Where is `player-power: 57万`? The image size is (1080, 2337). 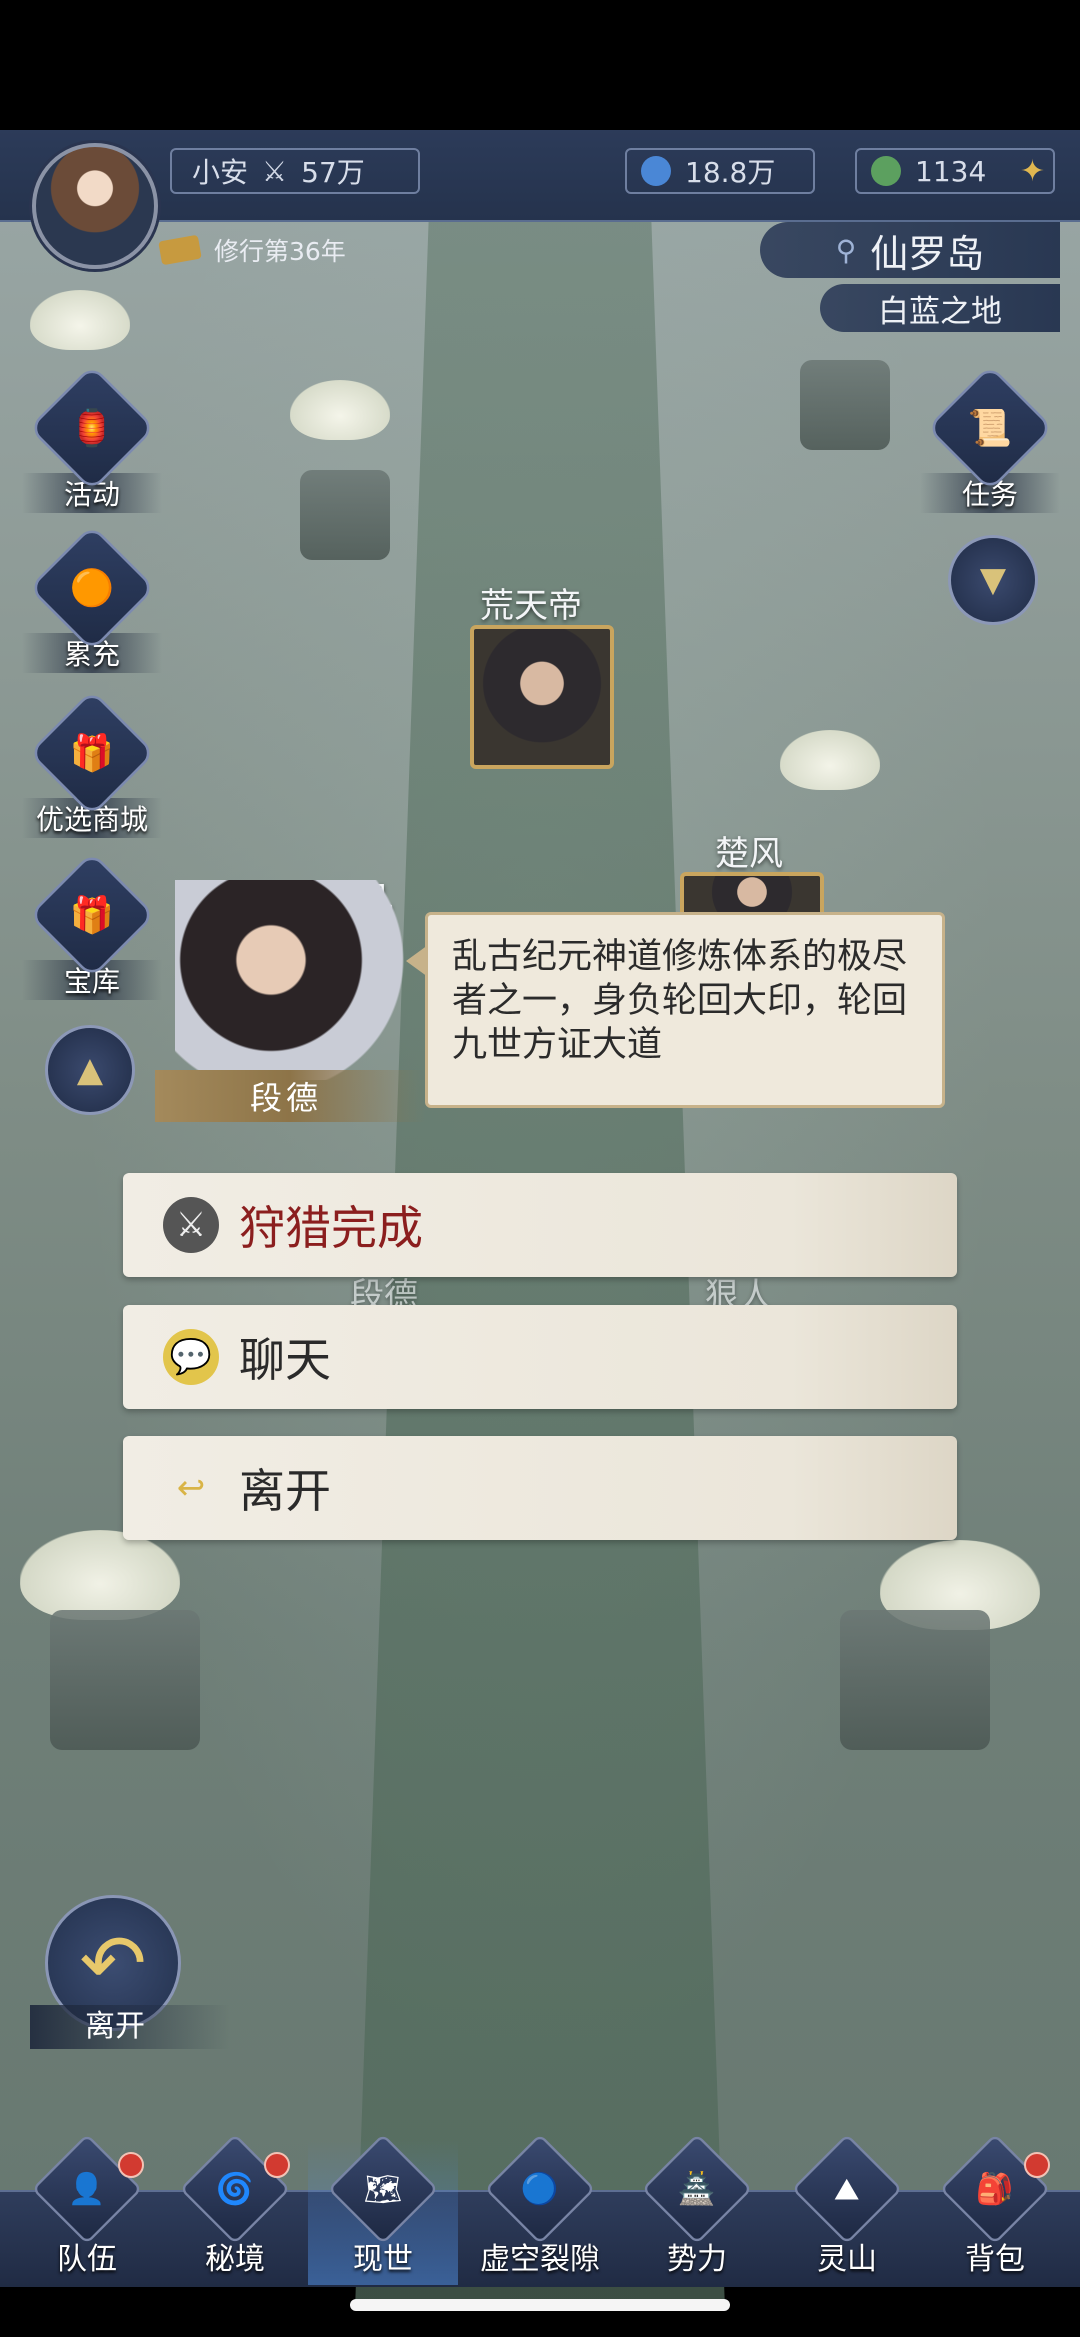 player-power: 57万 is located at coordinates (333, 172).